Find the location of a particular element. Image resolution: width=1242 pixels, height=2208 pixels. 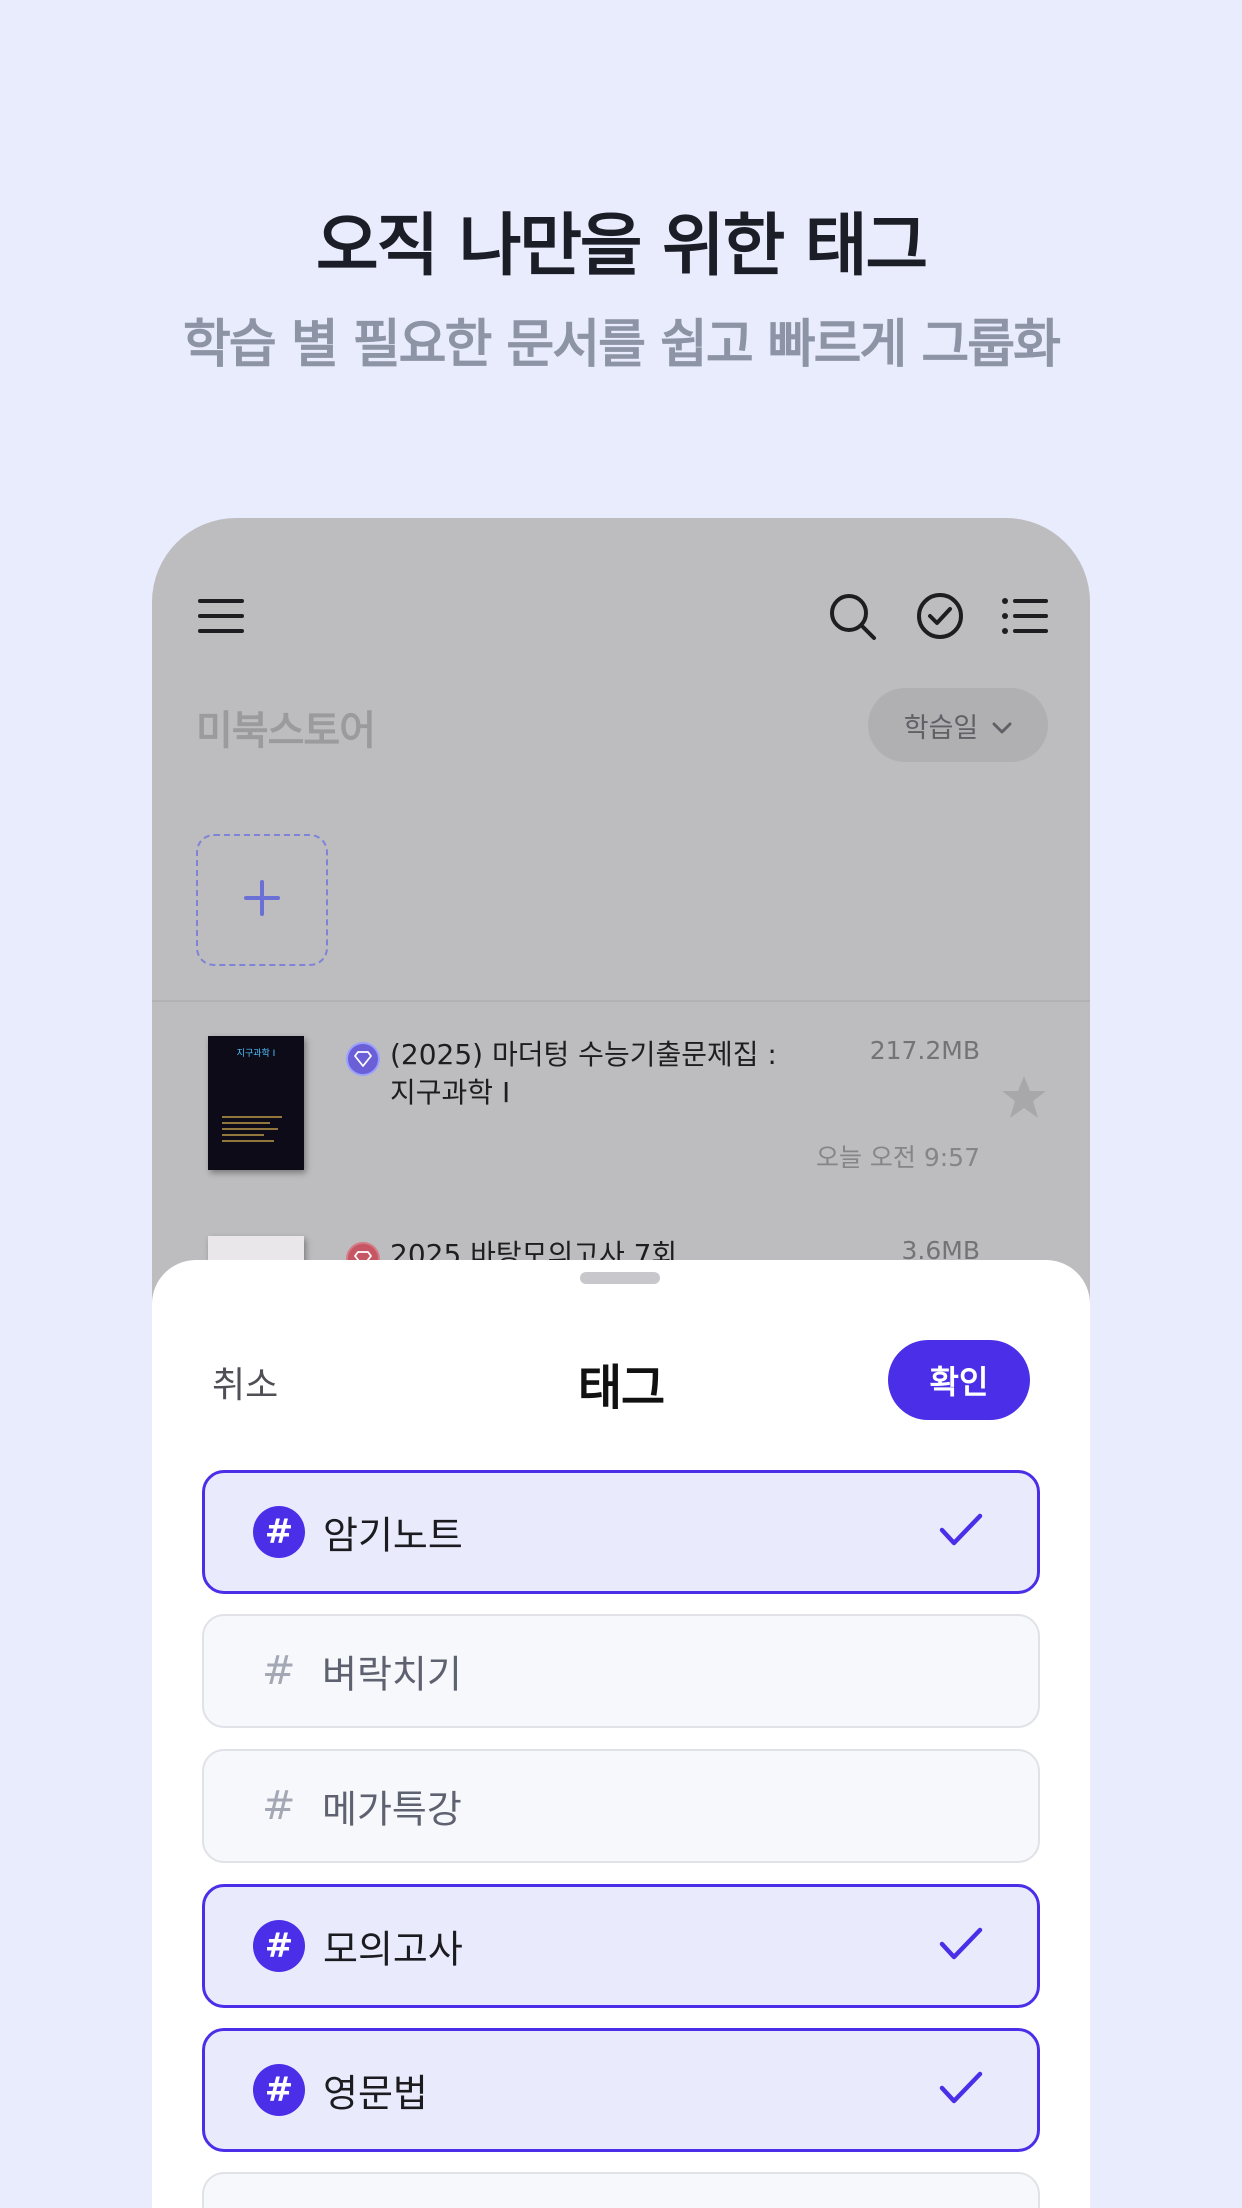

tag-item: # 영문법 is located at coordinates (621, 2090).